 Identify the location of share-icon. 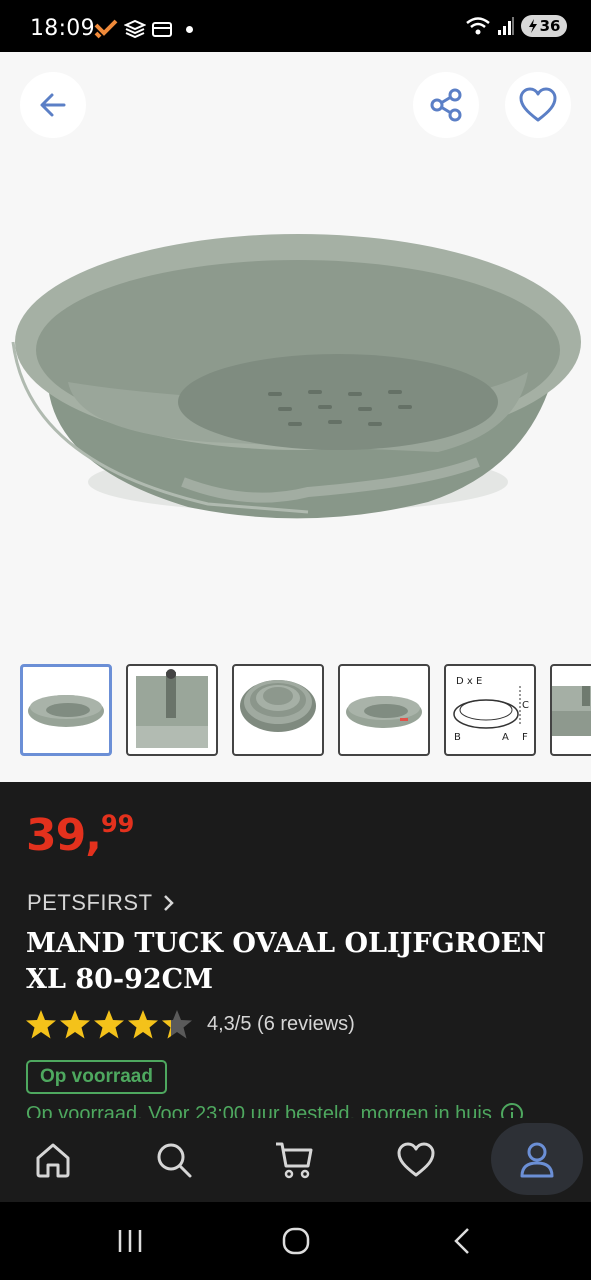
(446, 105).